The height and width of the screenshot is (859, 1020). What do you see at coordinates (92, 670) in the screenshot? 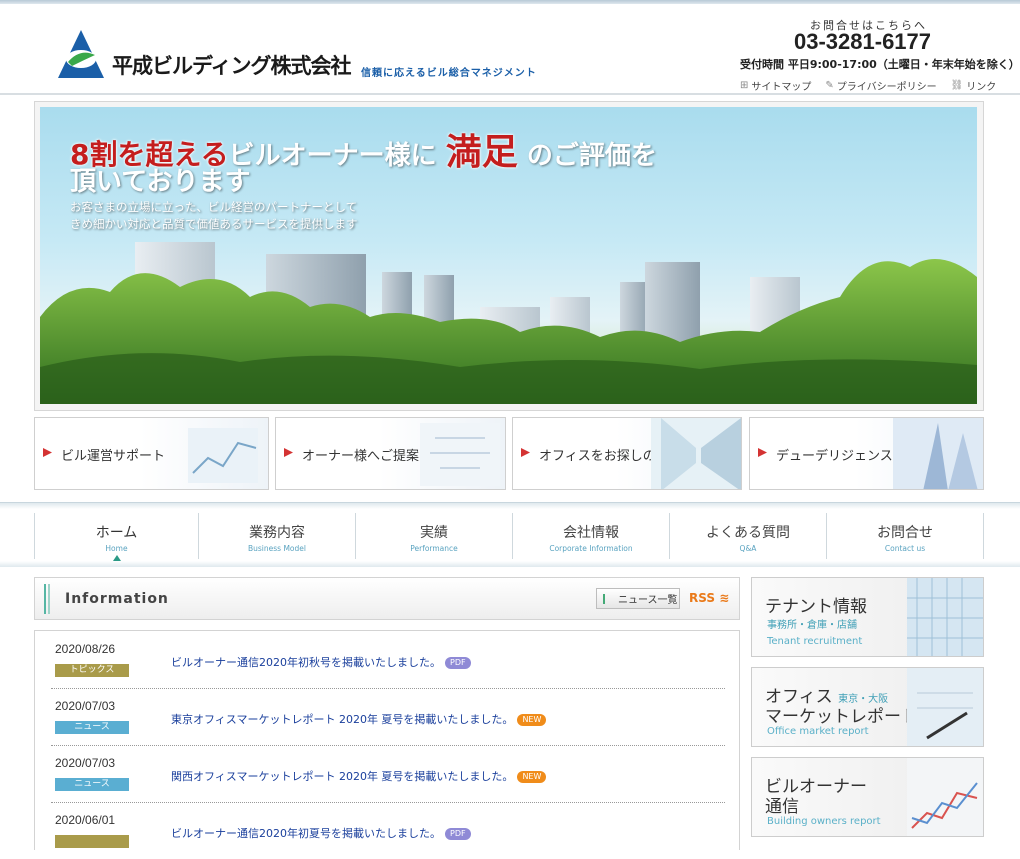
I see `news-category-badge: トピックス` at bounding box center [92, 670].